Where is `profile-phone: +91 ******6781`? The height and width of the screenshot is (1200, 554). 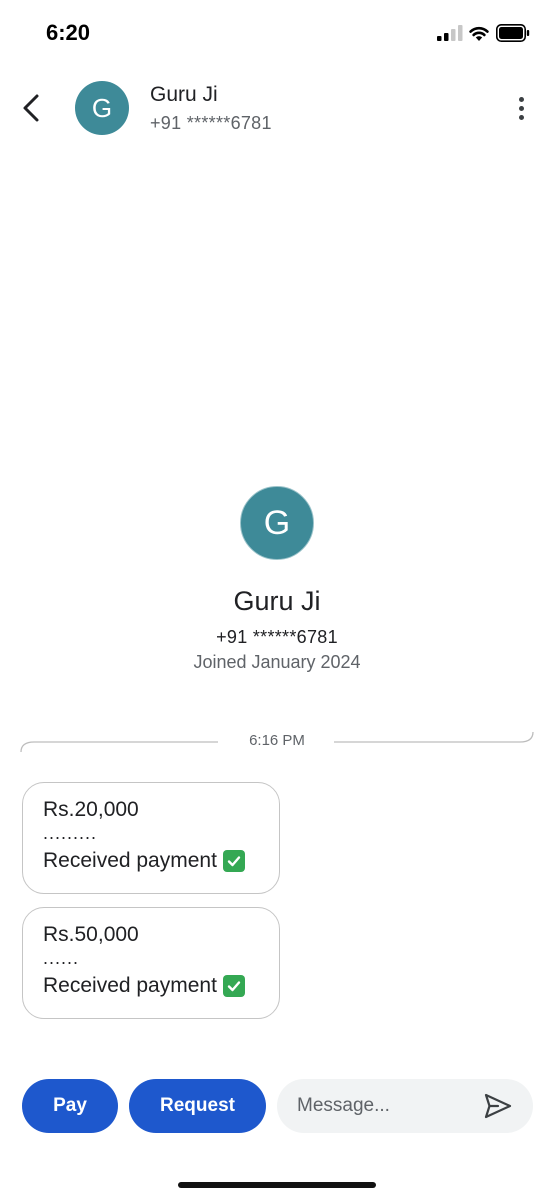 profile-phone: +91 ******6781 is located at coordinates (277, 637).